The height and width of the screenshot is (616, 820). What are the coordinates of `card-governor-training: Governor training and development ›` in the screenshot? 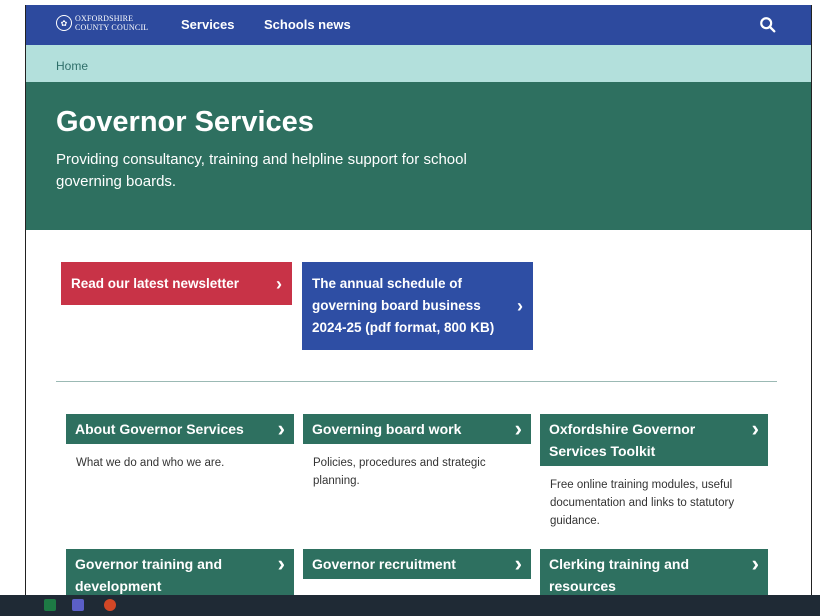 It's located at (180, 572).